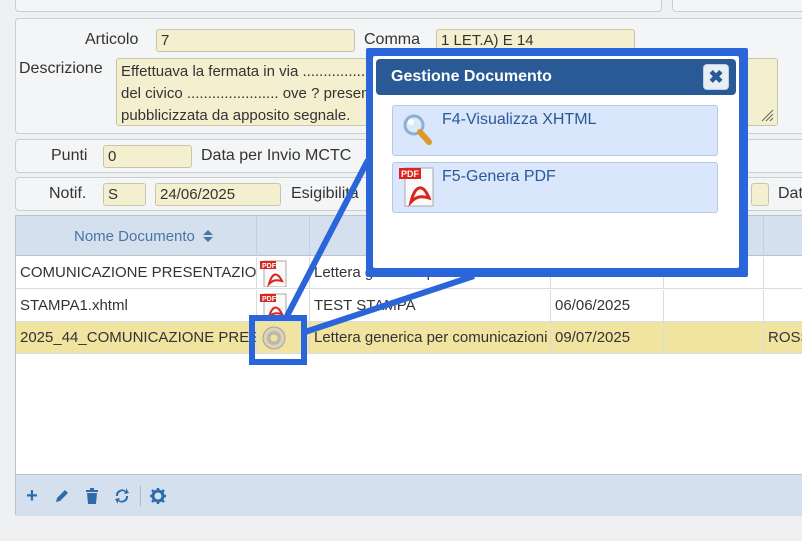  I want to click on dialog-title: Gestione Documento, so click(471, 76).